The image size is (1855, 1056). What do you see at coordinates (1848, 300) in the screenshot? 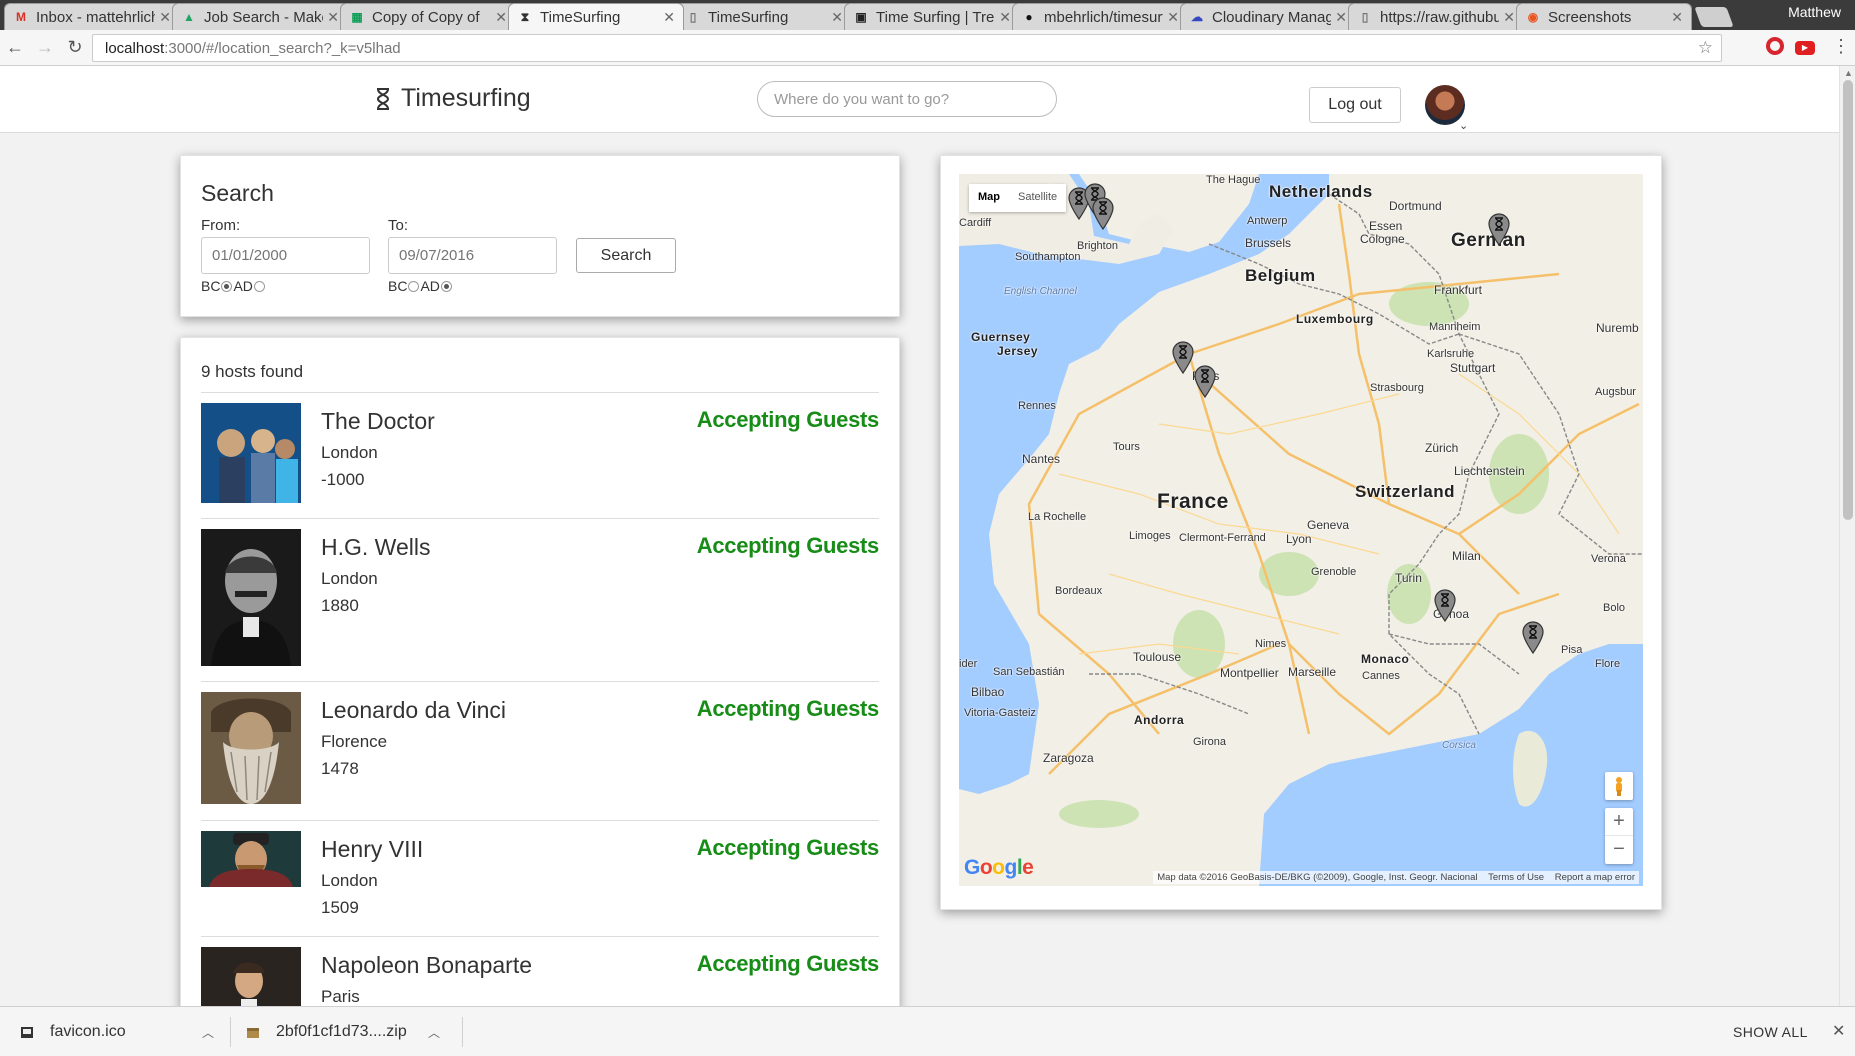
I see `scrollbar-thumb` at bounding box center [1848, 300].